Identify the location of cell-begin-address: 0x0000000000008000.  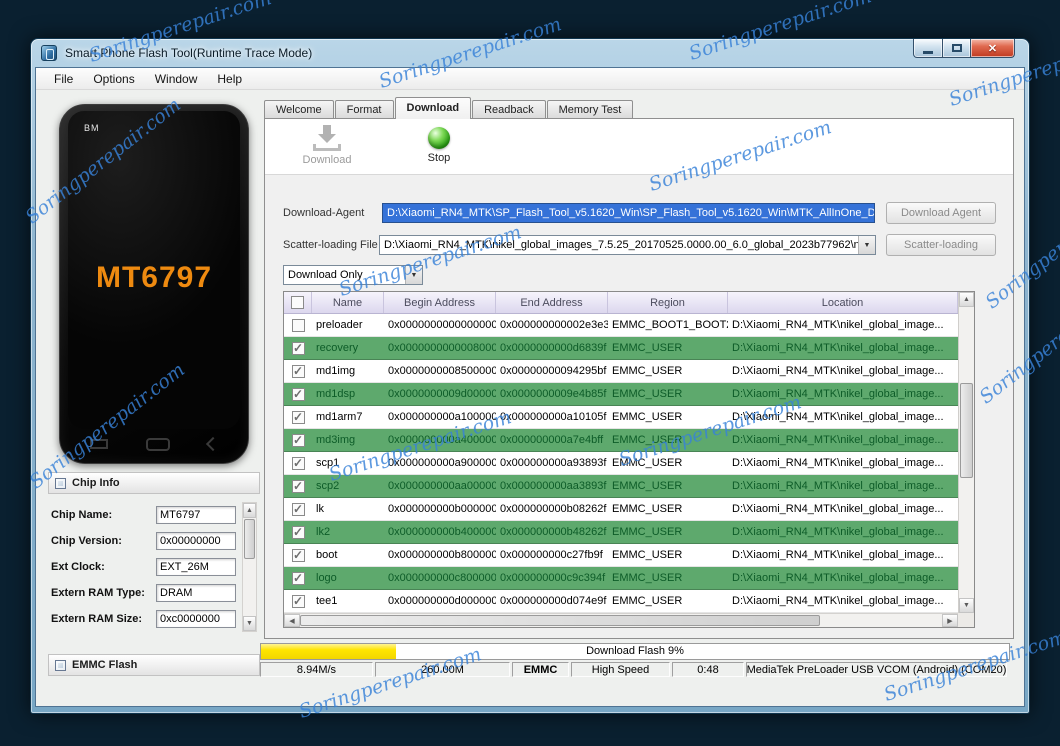
(442, 348).